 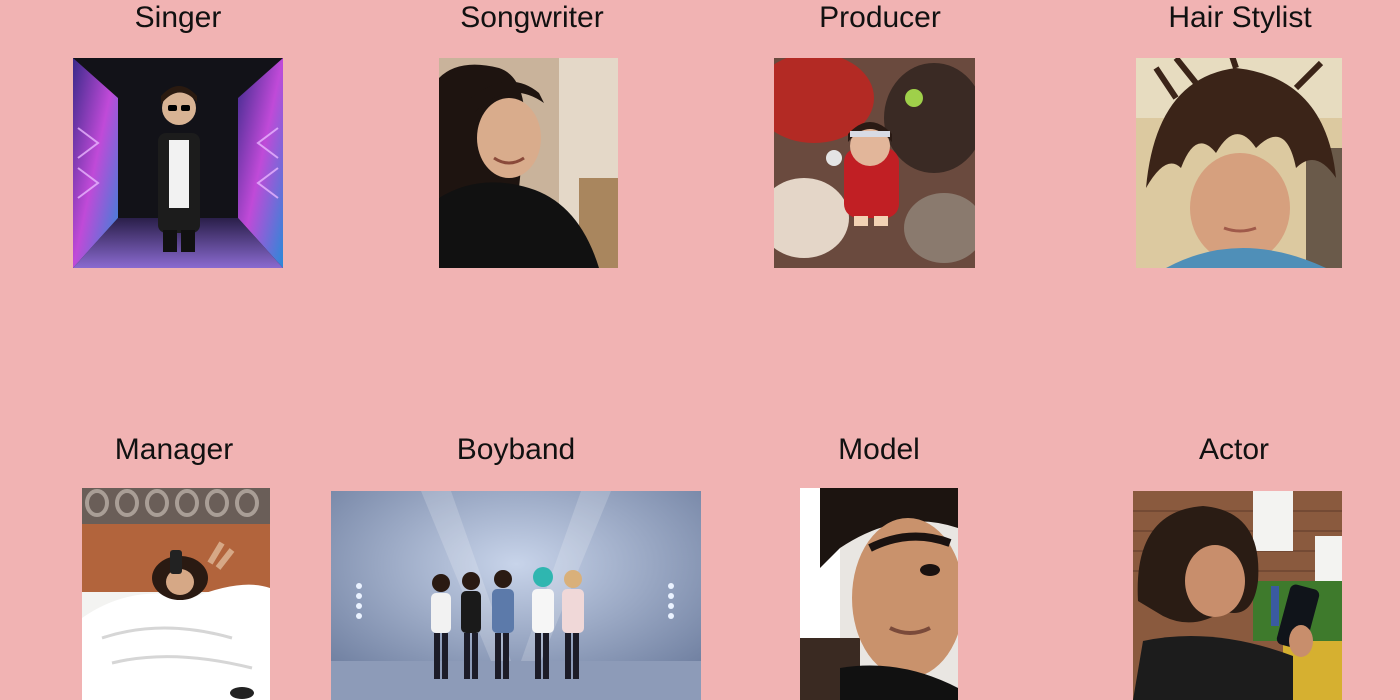 I want to click on boyband-photo, so click(x=516, y=595).